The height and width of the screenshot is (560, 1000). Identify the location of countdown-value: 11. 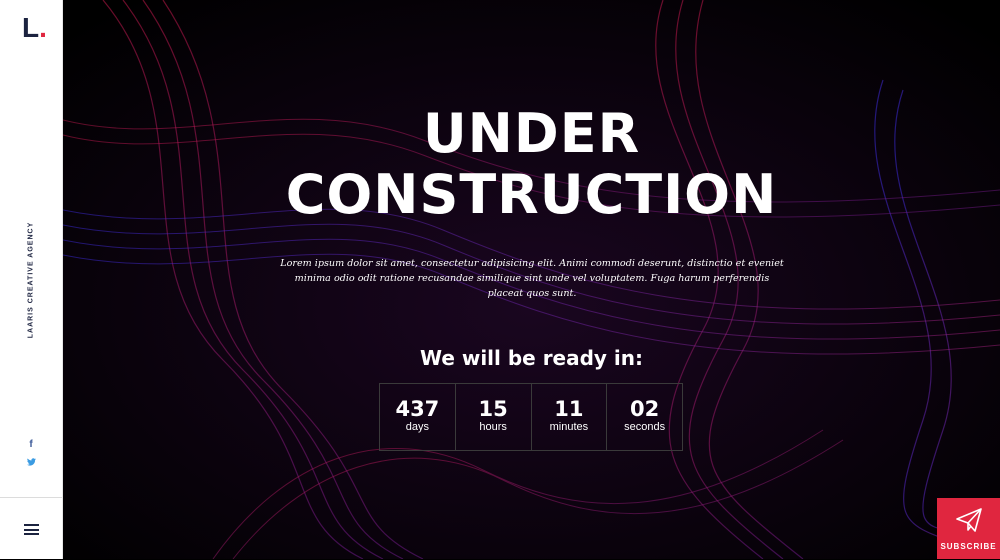
(569, 409).